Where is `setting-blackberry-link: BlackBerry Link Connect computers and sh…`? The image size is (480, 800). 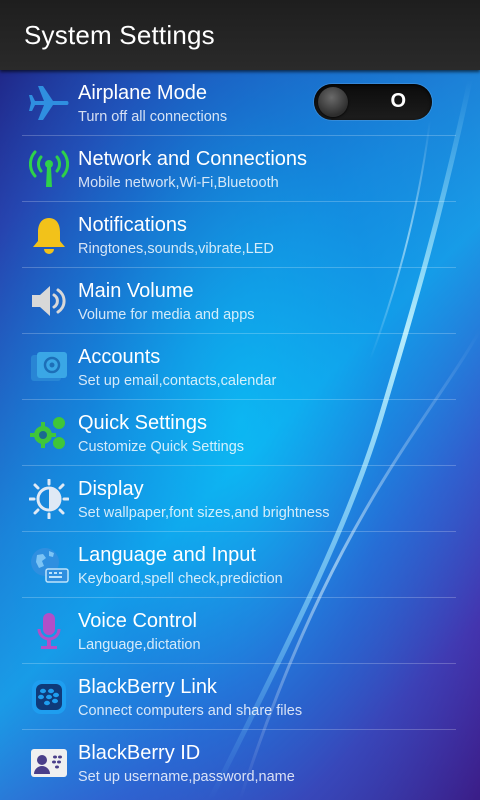
setting-blackberry-link: BlackBerry Link Connect computers and sh… is located at coordinates (240, 697).